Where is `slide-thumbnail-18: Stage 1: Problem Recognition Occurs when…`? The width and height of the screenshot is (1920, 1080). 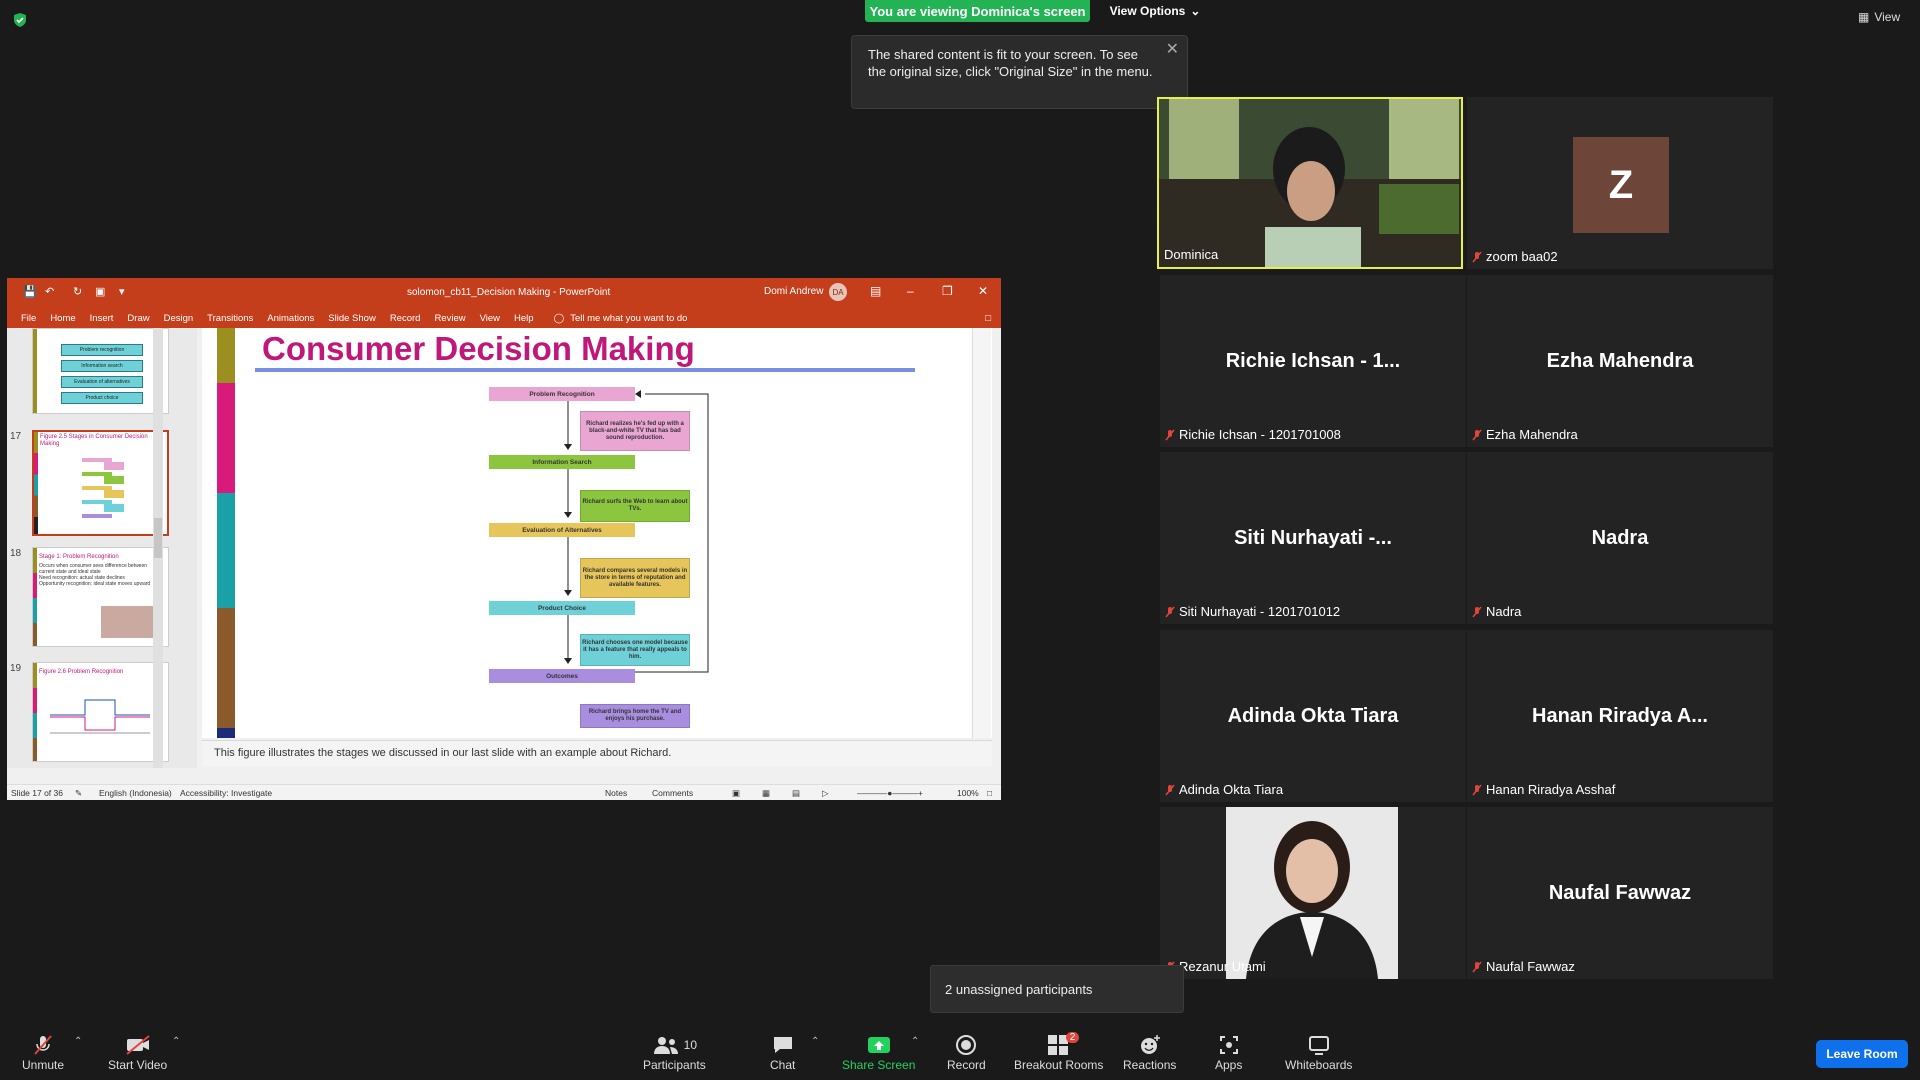
slide-thumbnail-18: Stage 1: Problem Recognition Occurs when… is located at coordinates (100, 597).